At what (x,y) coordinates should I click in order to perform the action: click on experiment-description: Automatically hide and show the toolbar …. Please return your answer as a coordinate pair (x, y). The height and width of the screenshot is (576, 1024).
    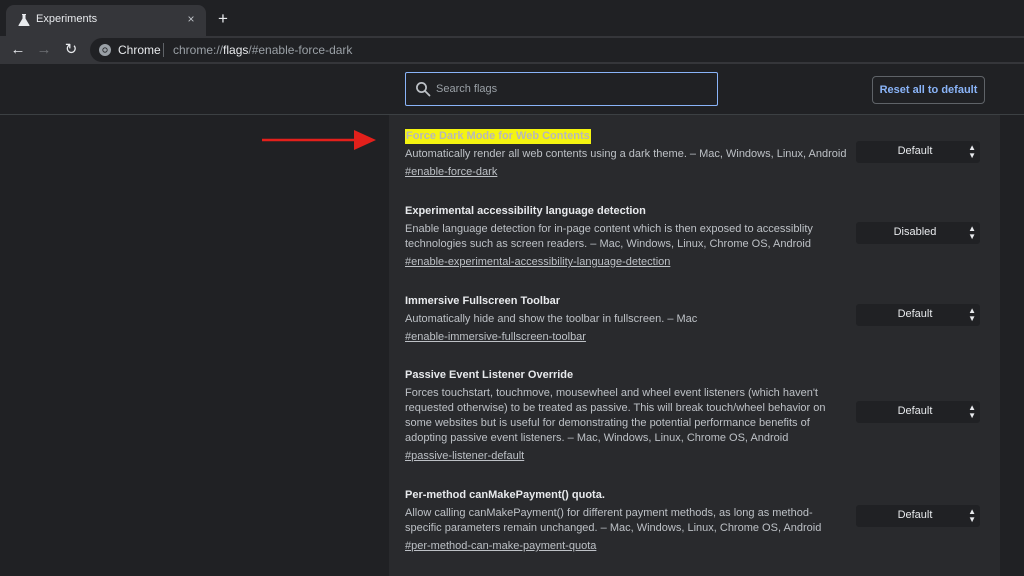
    Looking at the image, I should click on (551, 319).